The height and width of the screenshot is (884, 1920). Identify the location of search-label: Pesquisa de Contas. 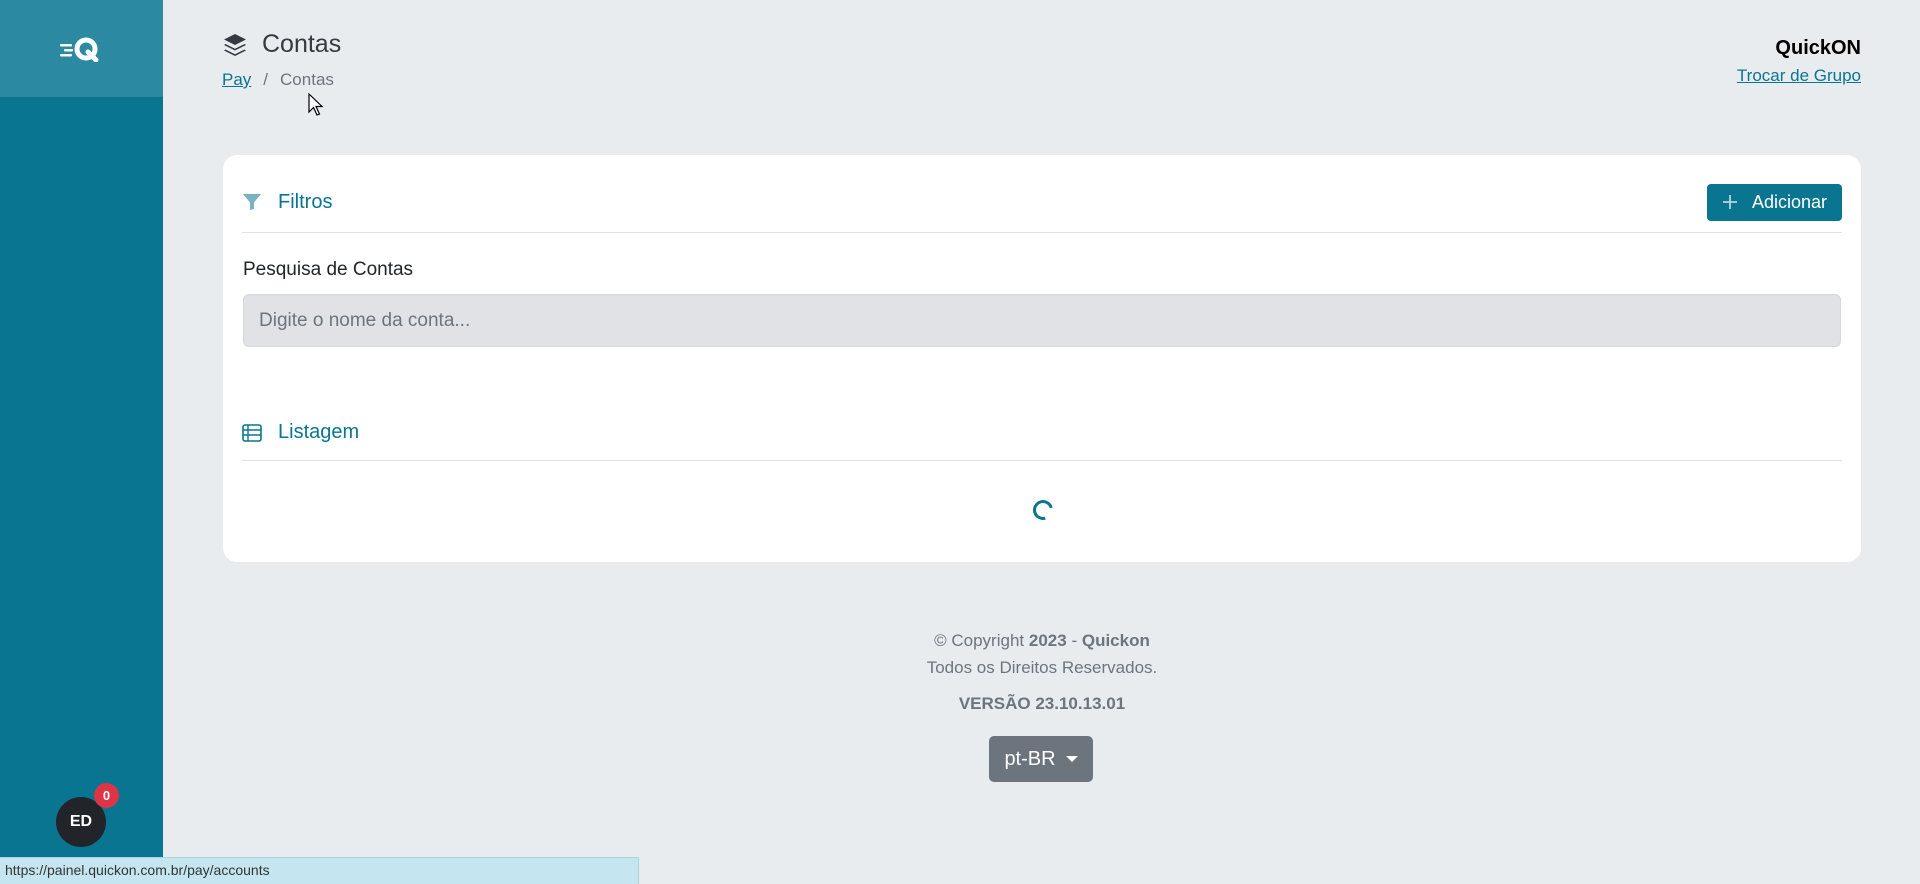
(328, 269).